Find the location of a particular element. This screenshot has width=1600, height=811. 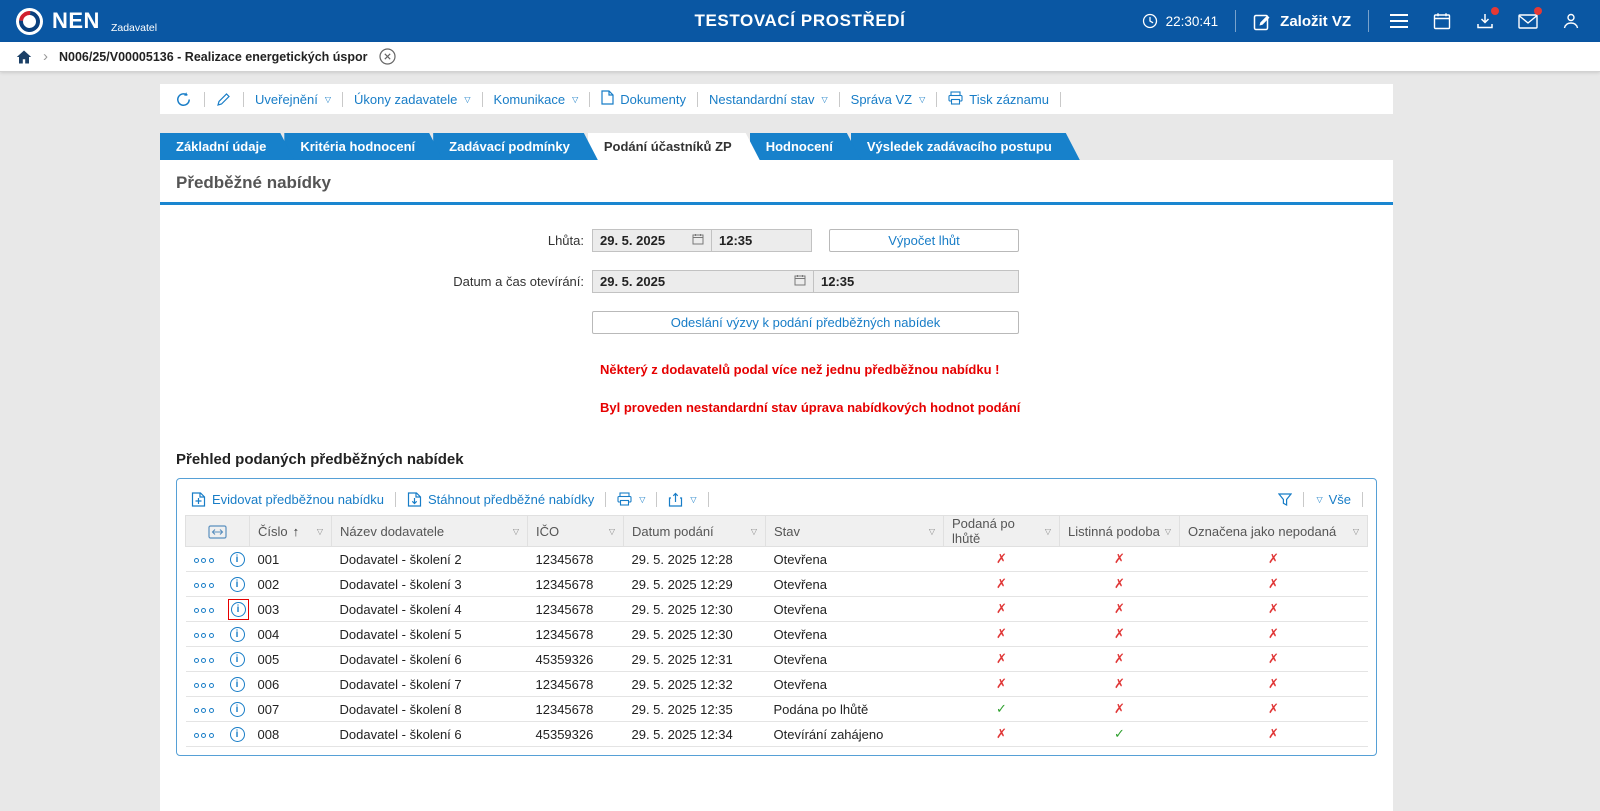

deadline-field: 29. 5. 2025 12:35 is located at coordinates (702, 240).